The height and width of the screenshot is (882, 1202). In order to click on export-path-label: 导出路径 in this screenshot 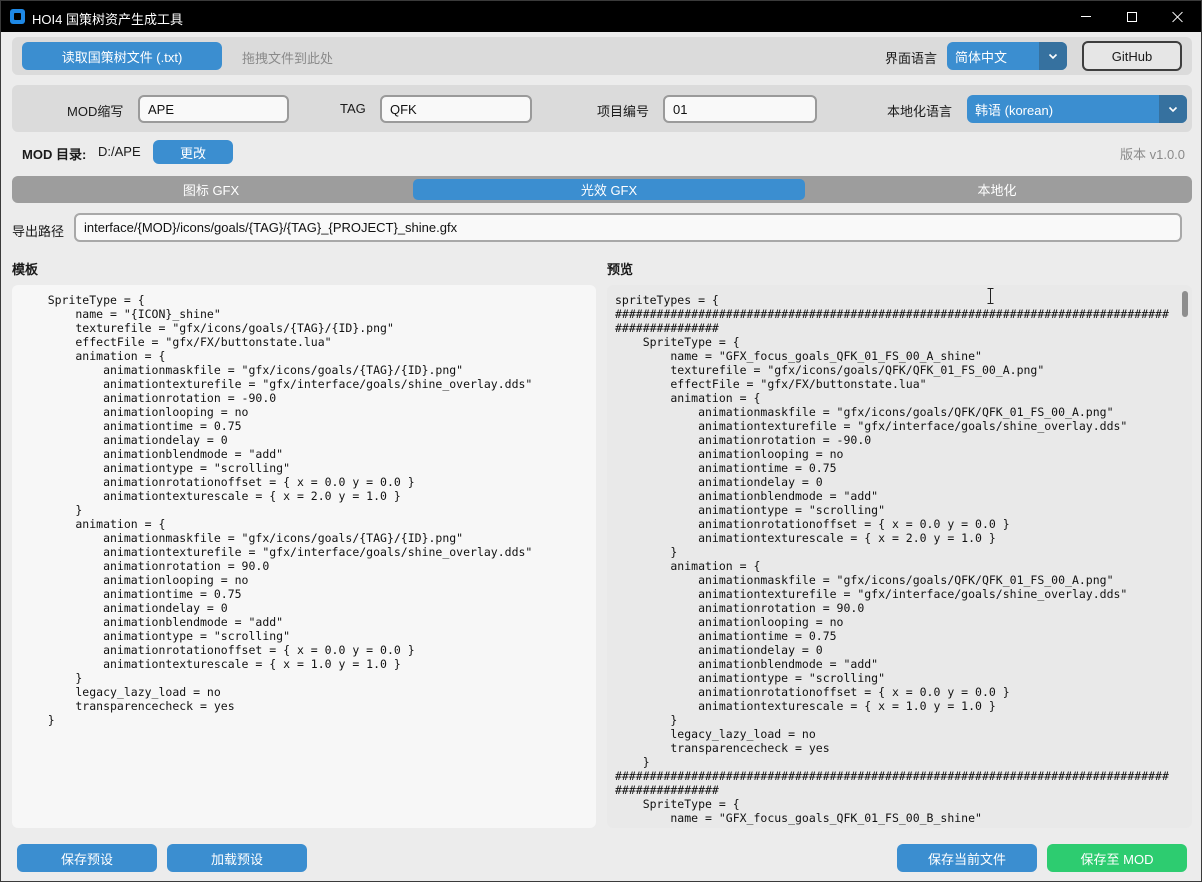, I will do `click(38, 231)`.